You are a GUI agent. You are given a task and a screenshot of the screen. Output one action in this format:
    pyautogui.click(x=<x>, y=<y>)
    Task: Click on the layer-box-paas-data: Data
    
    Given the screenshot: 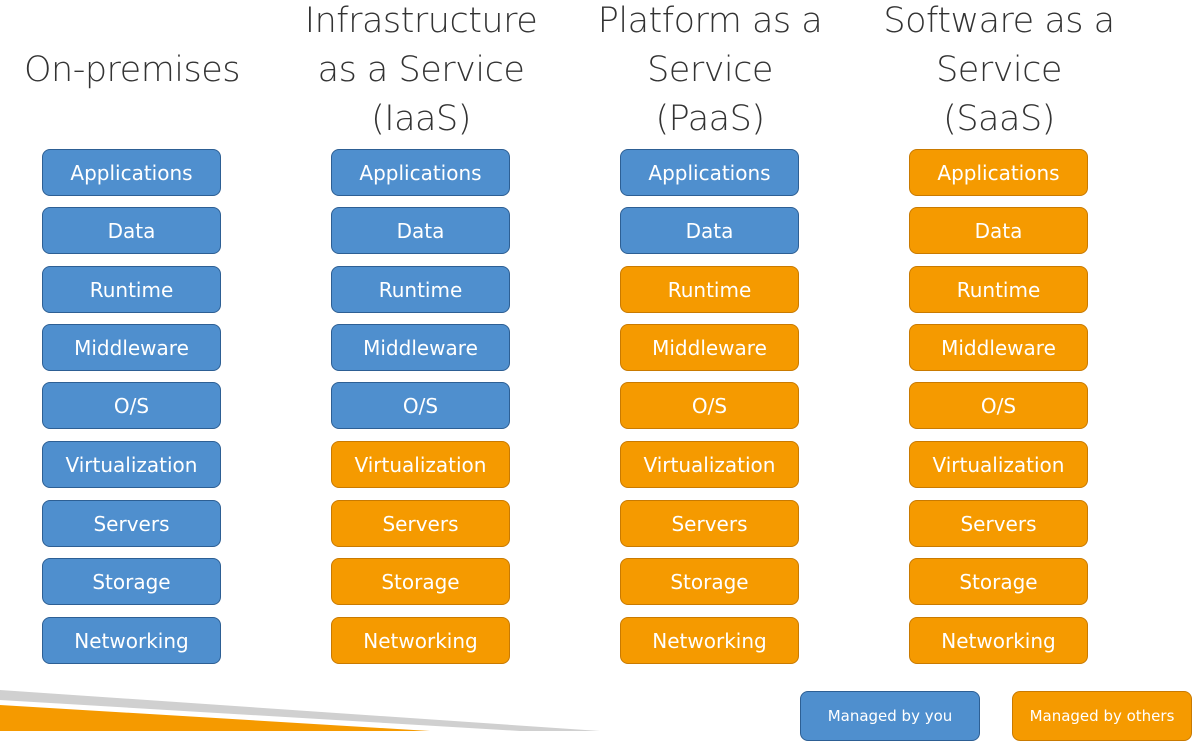 What is the action you would take?
    pyautogui.click(x=709, y=230)
    